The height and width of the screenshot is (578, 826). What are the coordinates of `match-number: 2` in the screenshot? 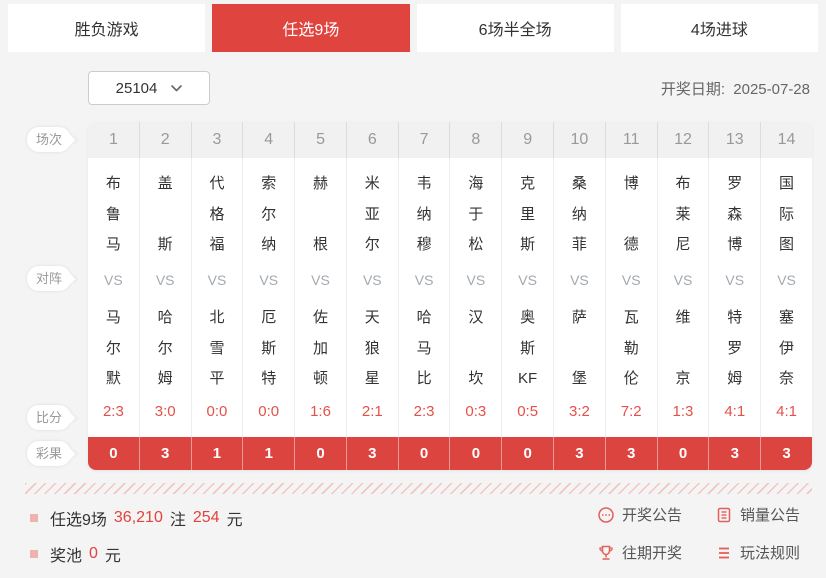 It's located at (166, 140).